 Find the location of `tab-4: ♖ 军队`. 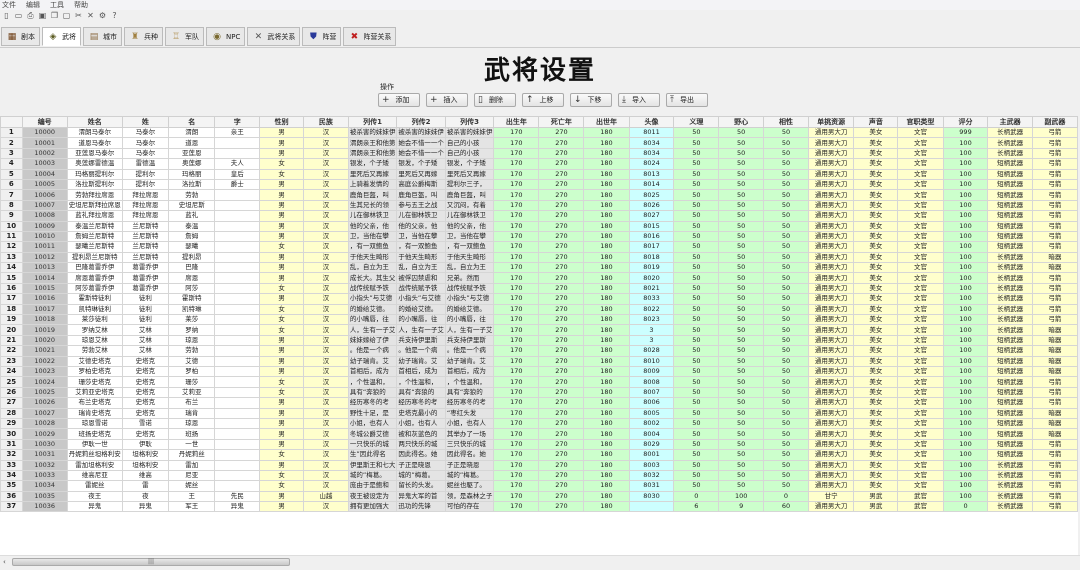

tab-4: ♖ 军队 is located at coordinates (184, 36).